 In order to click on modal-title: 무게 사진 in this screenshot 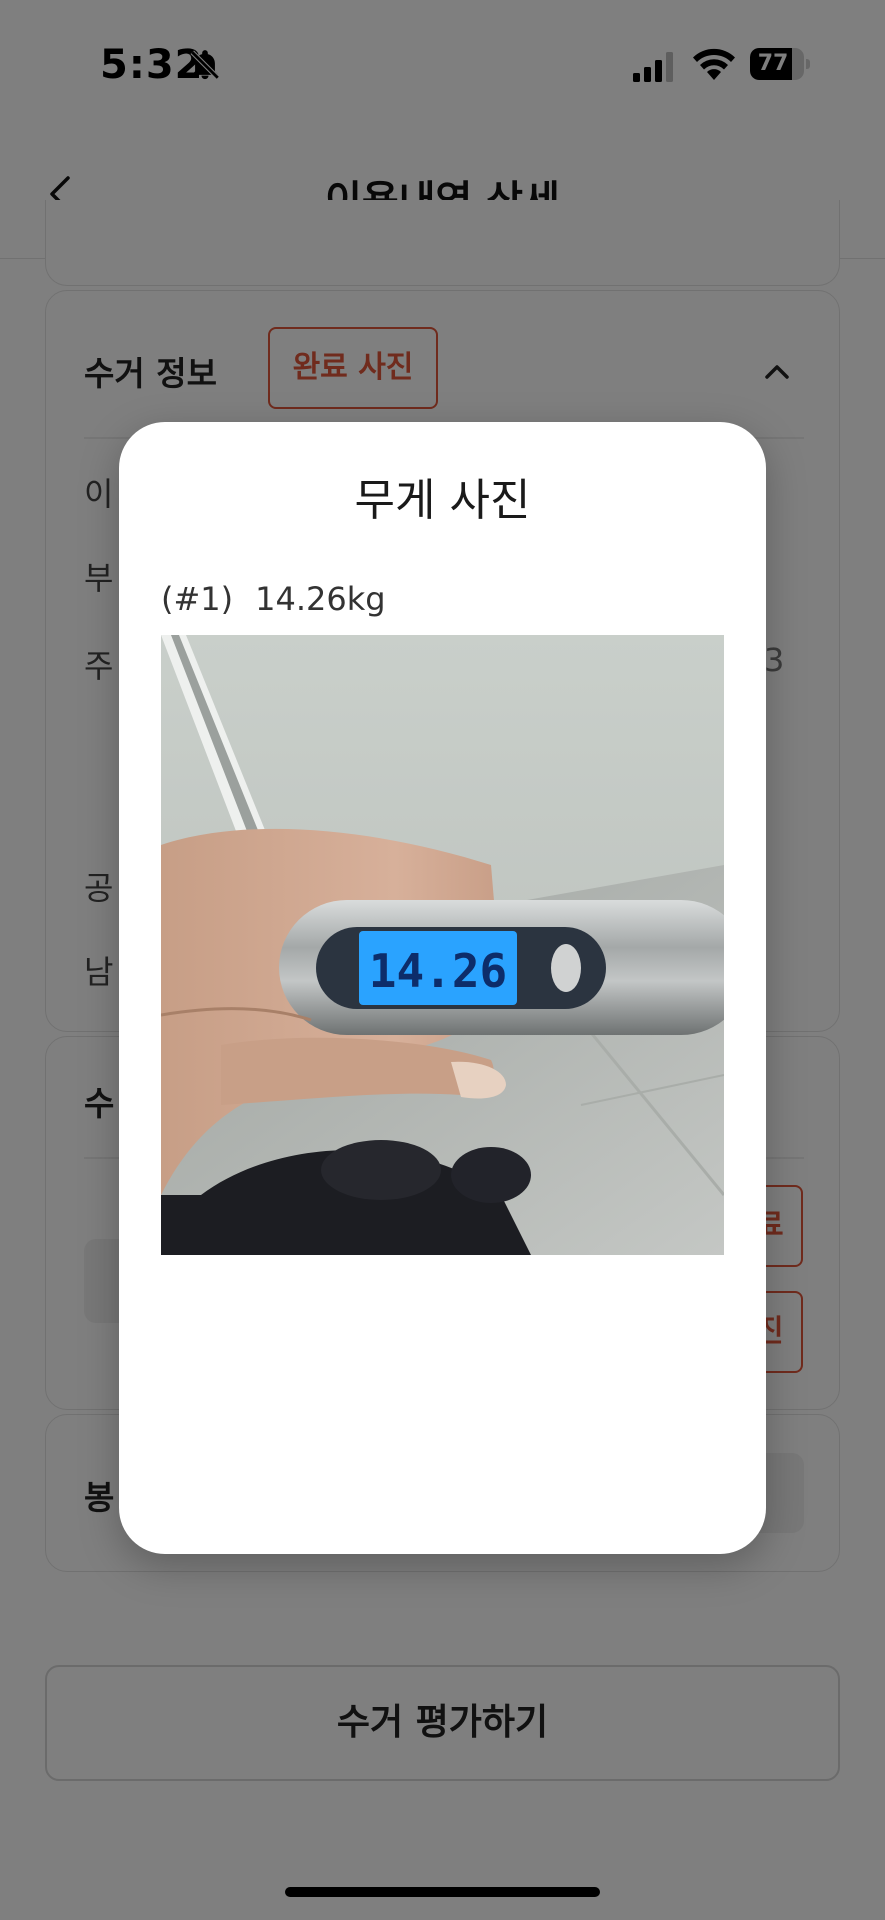, I will do `click(442, 500)`.